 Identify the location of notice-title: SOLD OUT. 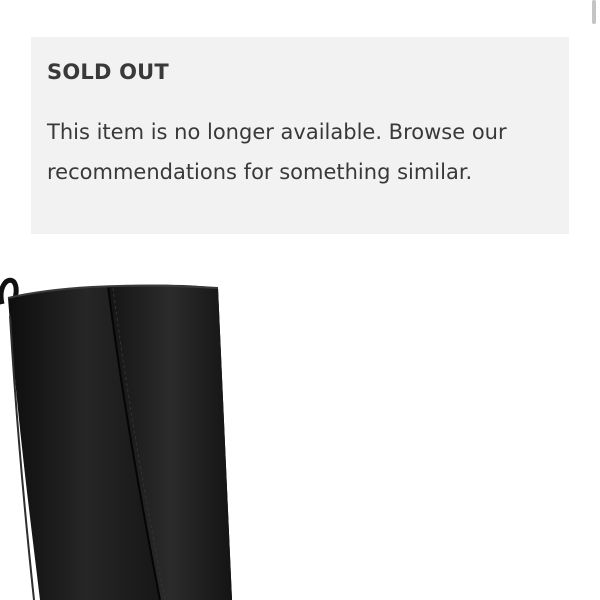
(108, 72).